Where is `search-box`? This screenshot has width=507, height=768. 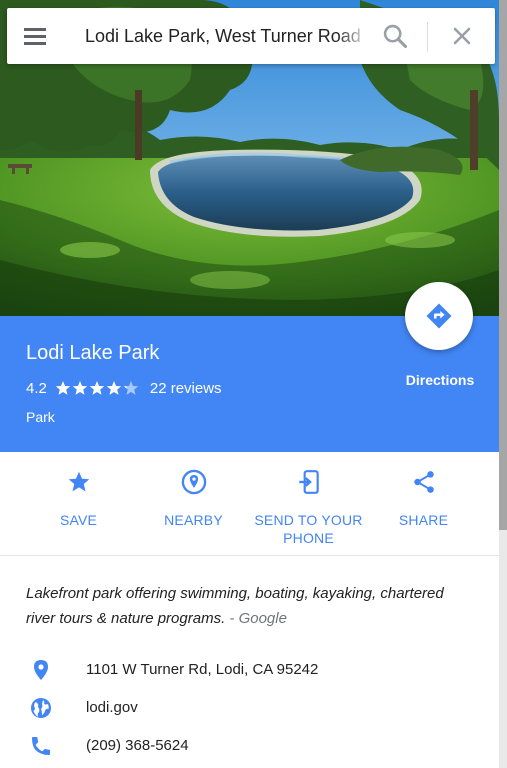
search-box is located at coordinates (251, 36).